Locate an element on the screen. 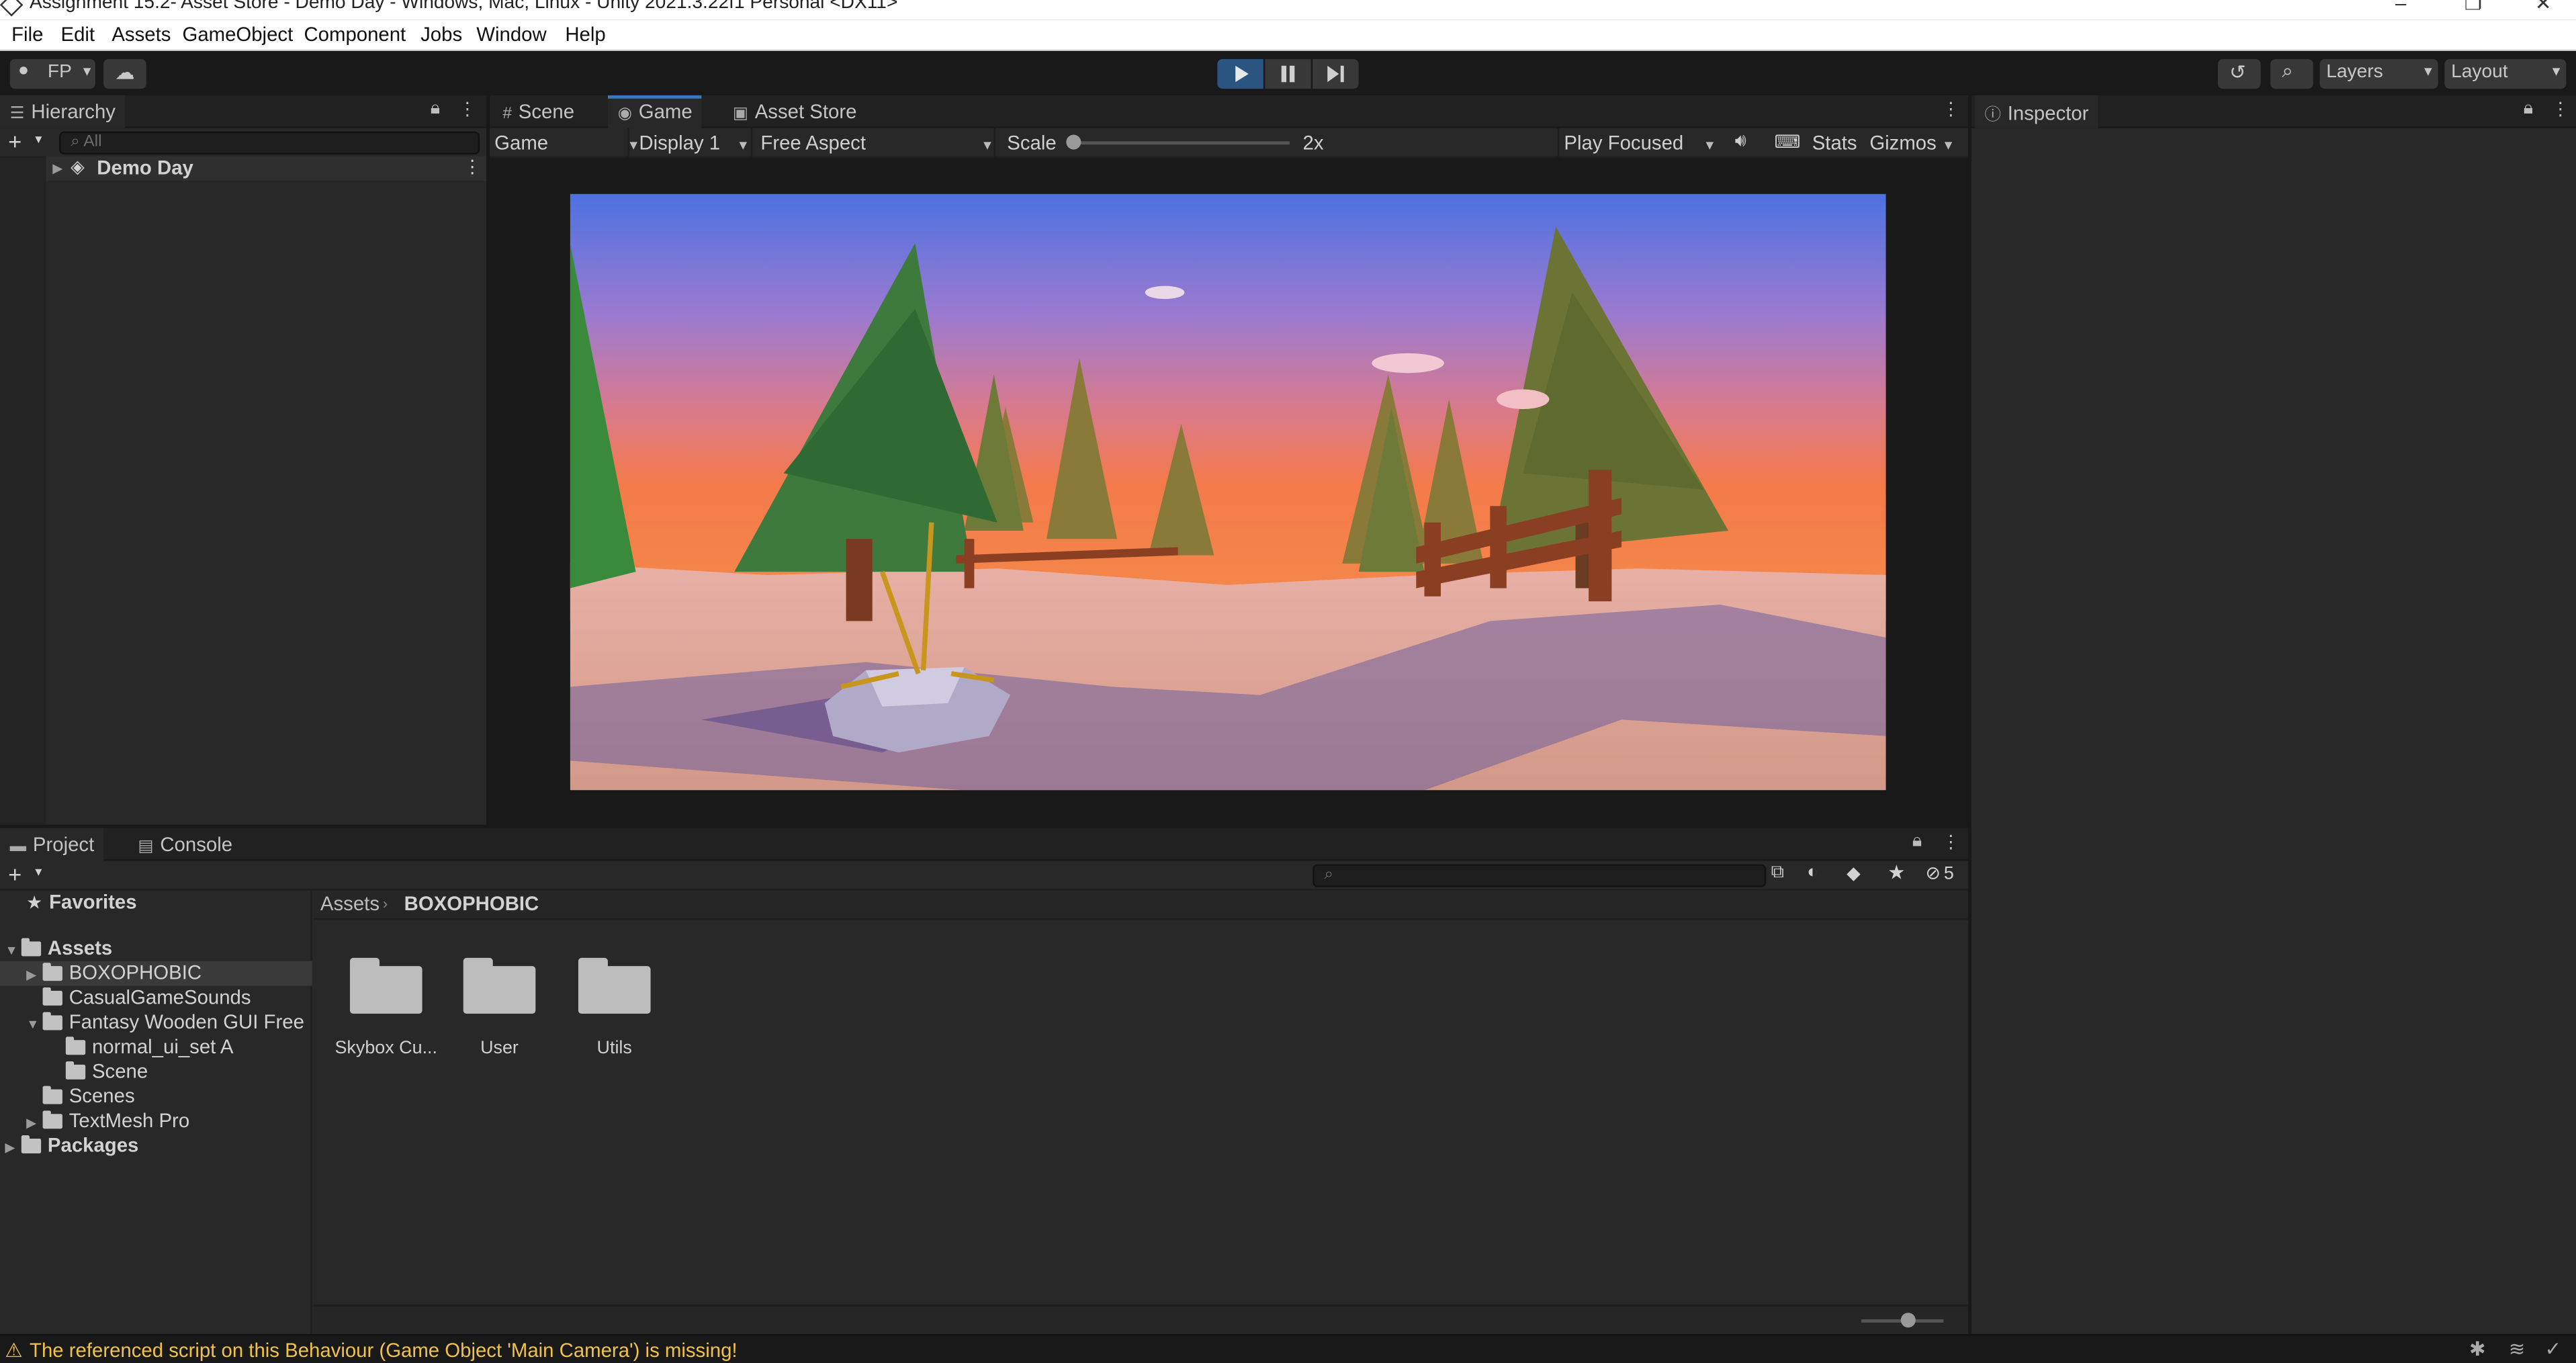 The height and width of the screenshot is (1363, 2576). tree-item-boxophobic: ▶ BOXOPHOBIC is located at coordinates (114, 973).